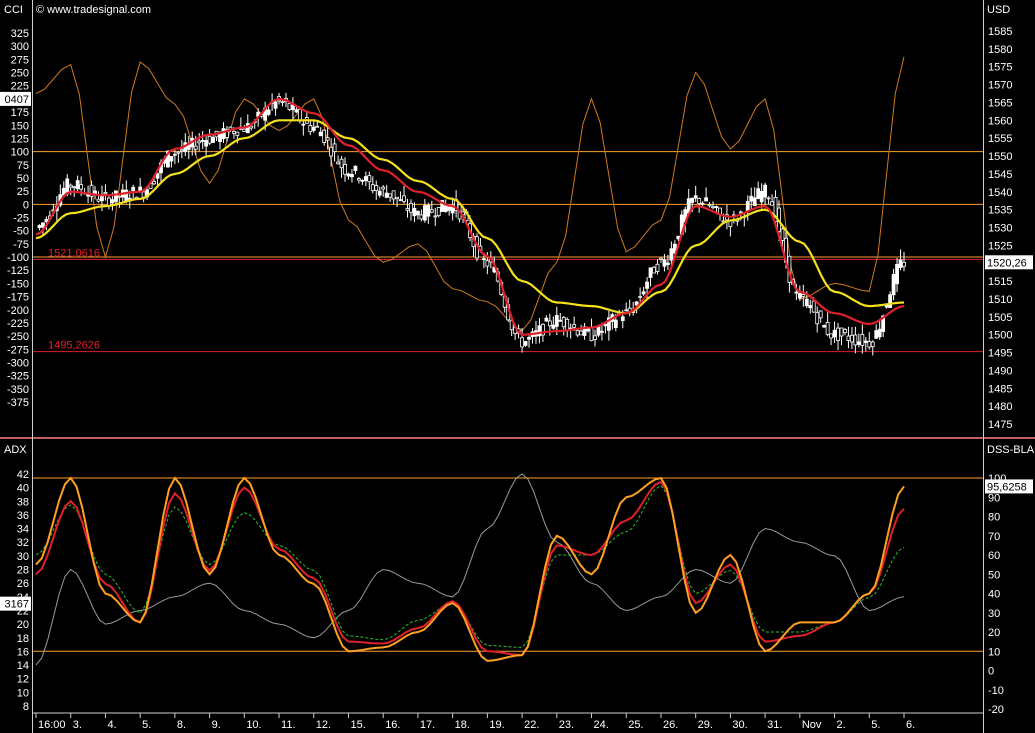 This screenshot has height=733, width=1035. I want to click on x-tick-label: 11., so click(288, 725).